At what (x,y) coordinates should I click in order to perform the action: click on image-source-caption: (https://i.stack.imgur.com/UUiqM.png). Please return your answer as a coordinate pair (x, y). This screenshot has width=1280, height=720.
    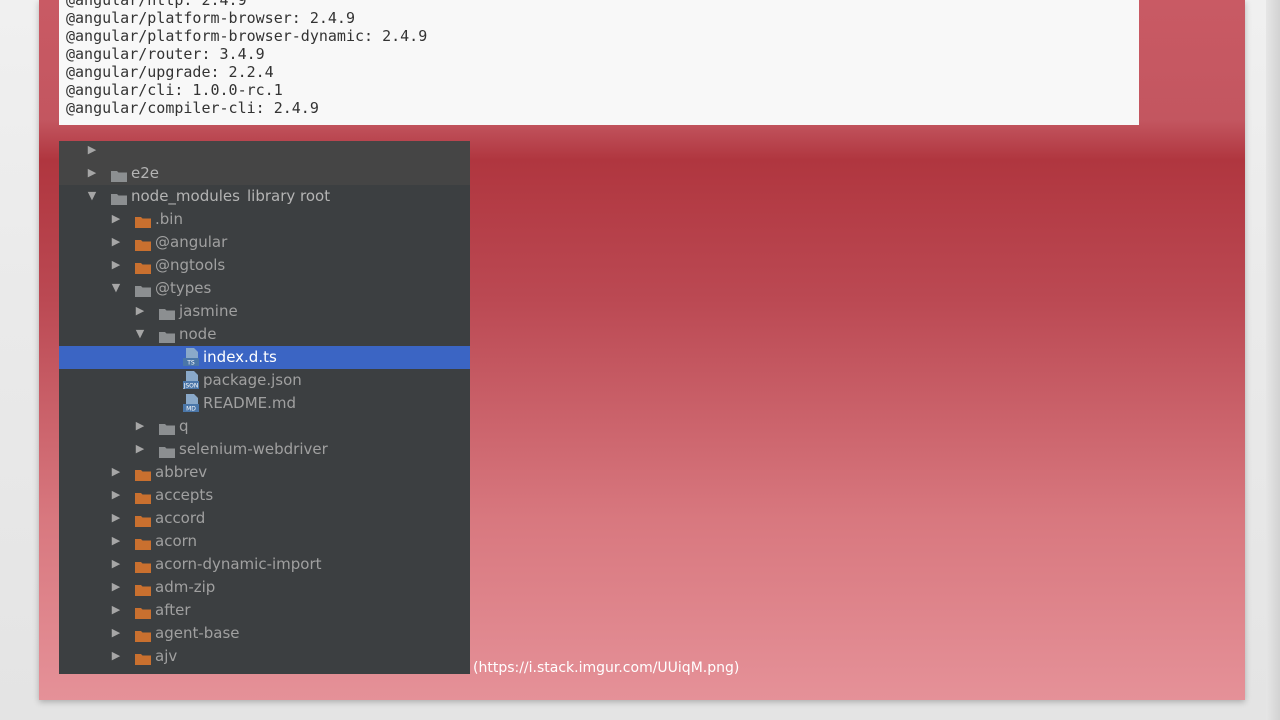
    Looking at the image, I should click on (606, 668).